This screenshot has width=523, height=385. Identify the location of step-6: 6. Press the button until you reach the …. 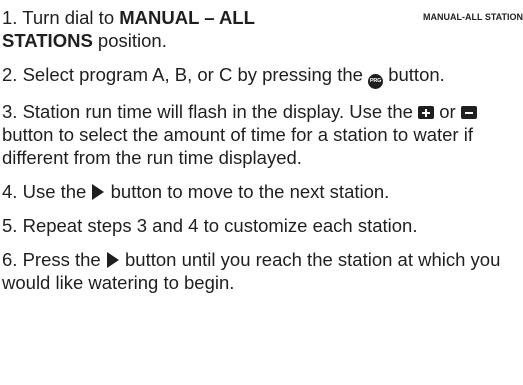
(261, 271).